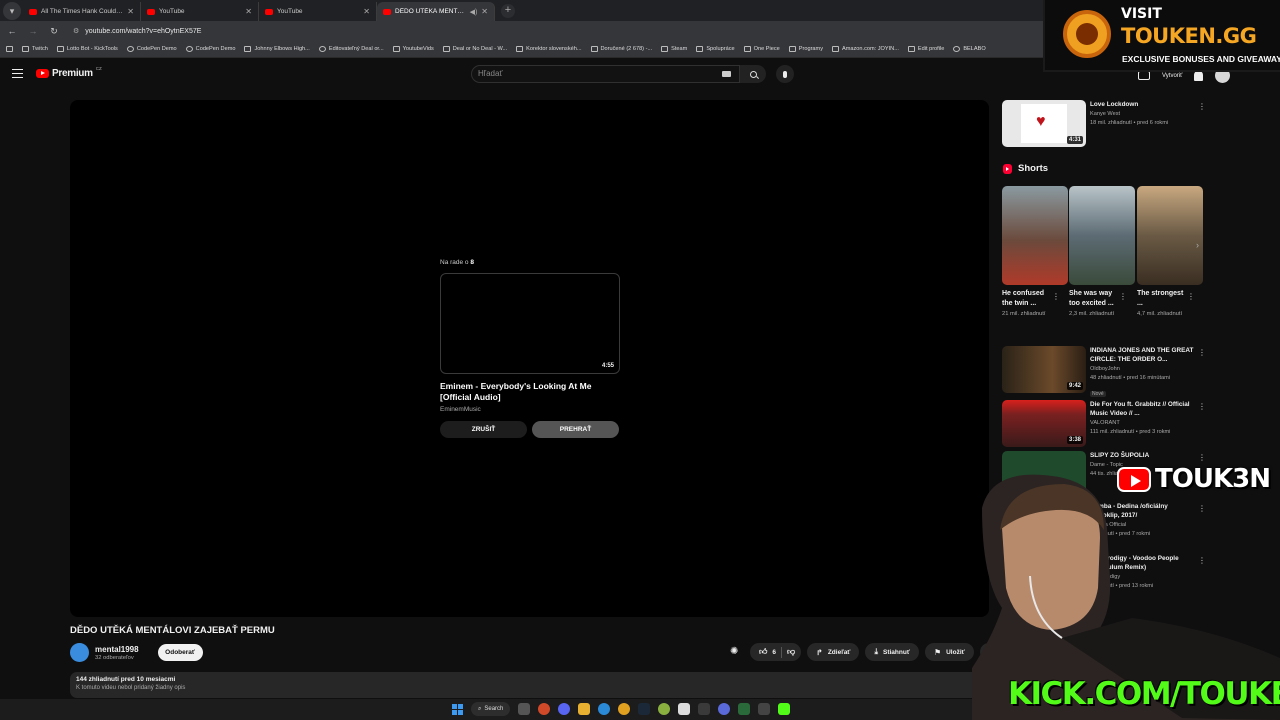 The image size is (1280, 720). I want to click on bookmark-item: Twitch, so click(35, 49).